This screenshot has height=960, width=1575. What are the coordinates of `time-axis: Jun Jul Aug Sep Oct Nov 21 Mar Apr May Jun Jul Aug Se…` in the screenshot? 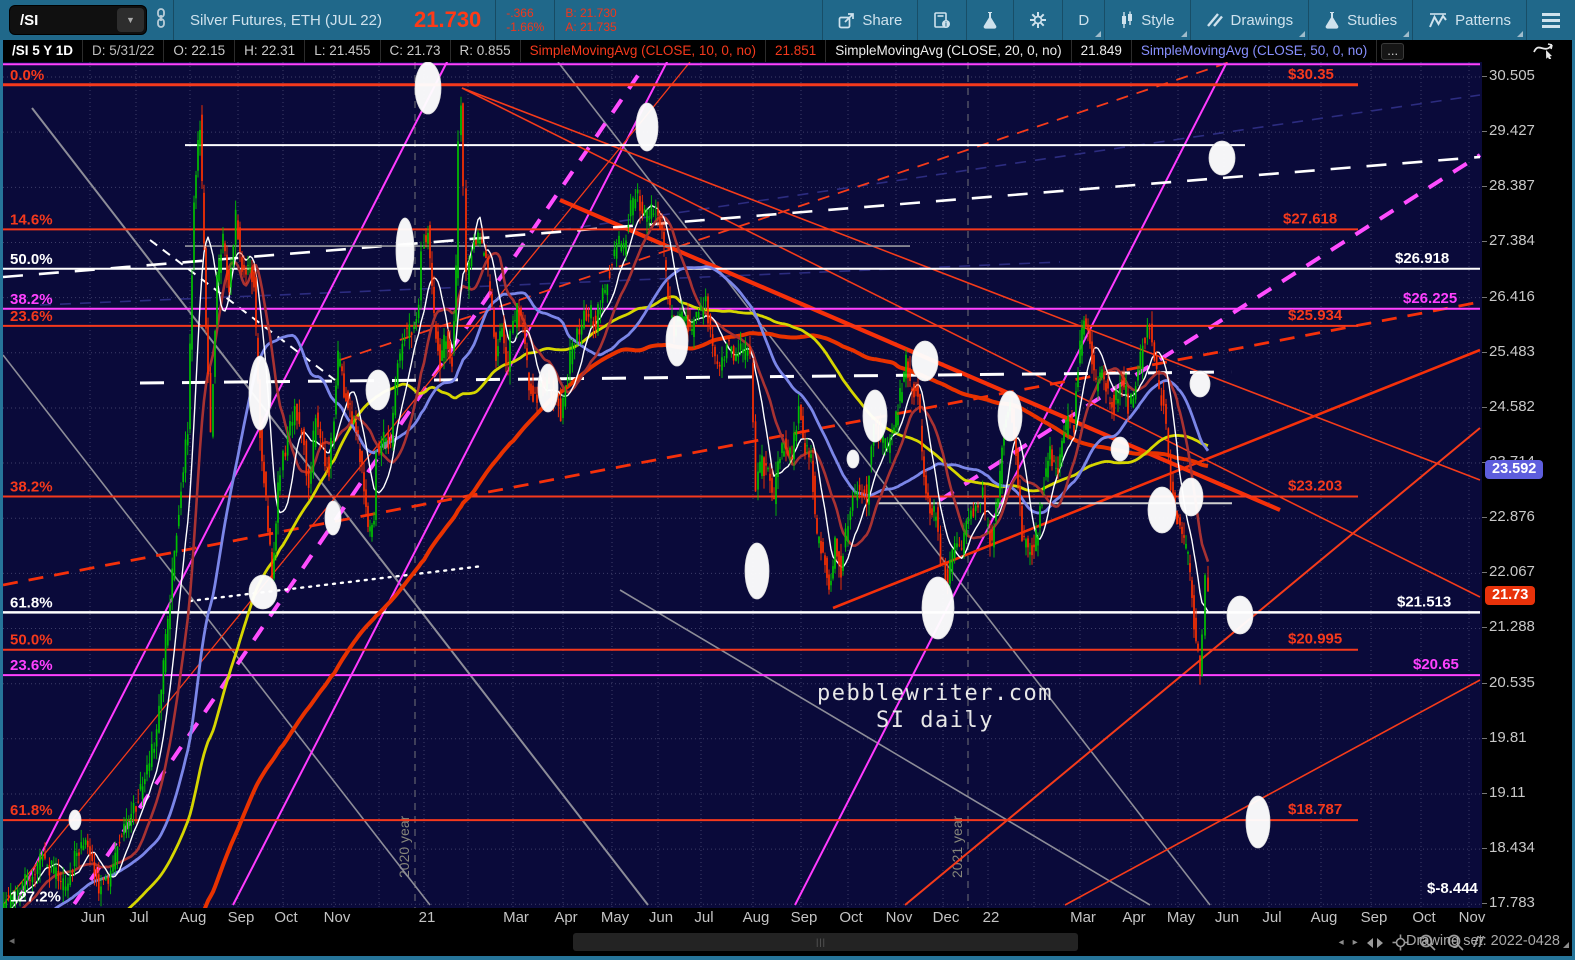 It's located at (787, 918).